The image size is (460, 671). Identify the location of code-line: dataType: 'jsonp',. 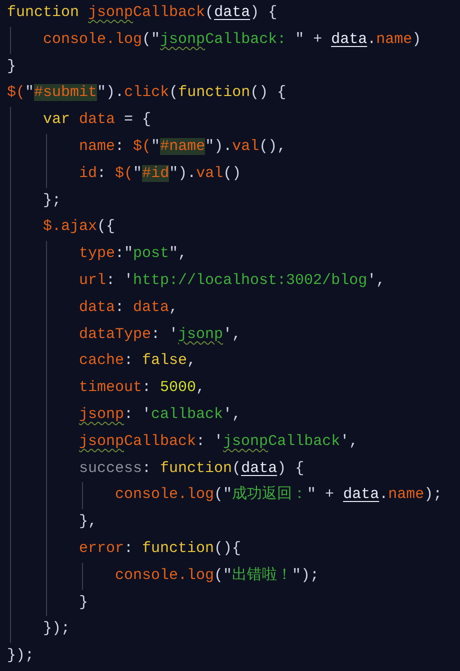
(160, 334).